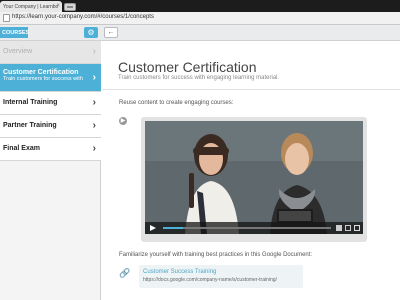 This screenshot has height=300, width=400. Describe the element at coordinates (111, 32) in the screenshot. I see `arrow-left-icon: ←` at that location.